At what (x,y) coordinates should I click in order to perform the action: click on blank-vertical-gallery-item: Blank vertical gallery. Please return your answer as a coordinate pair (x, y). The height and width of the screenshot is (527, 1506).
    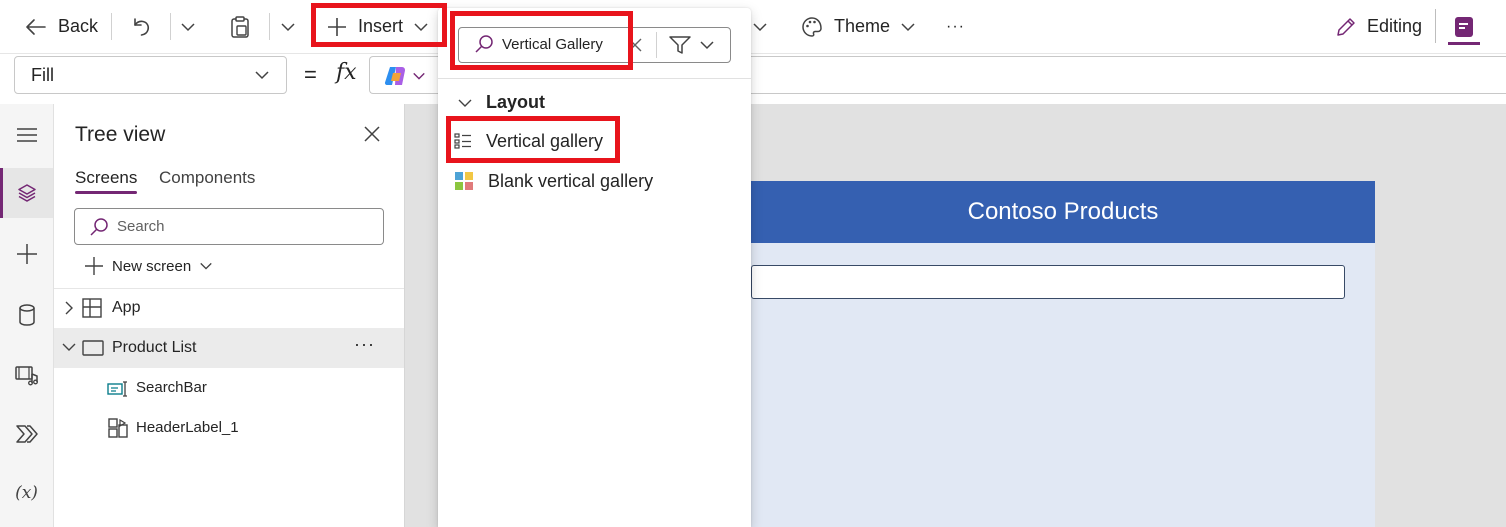
    Looking at the image, I should click on (553, 181).